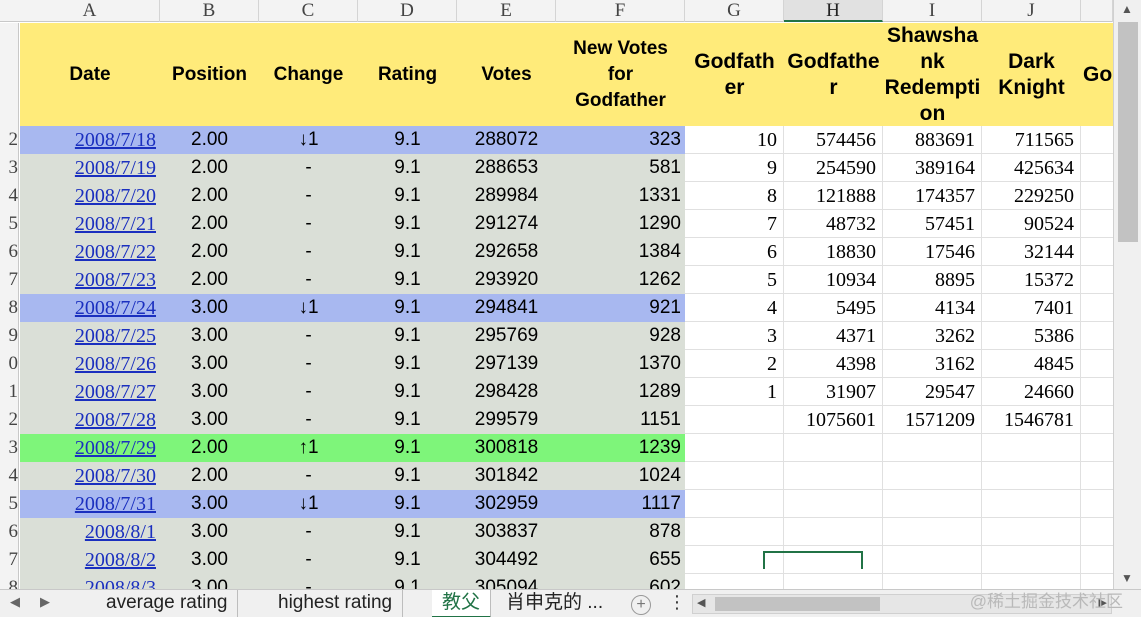 The image size is (1141, 617). What do you see at coordinates (462, 603) in the screenshot?
I see `sheet-tab-godfather: 教父` at bounding box center [462, 603].